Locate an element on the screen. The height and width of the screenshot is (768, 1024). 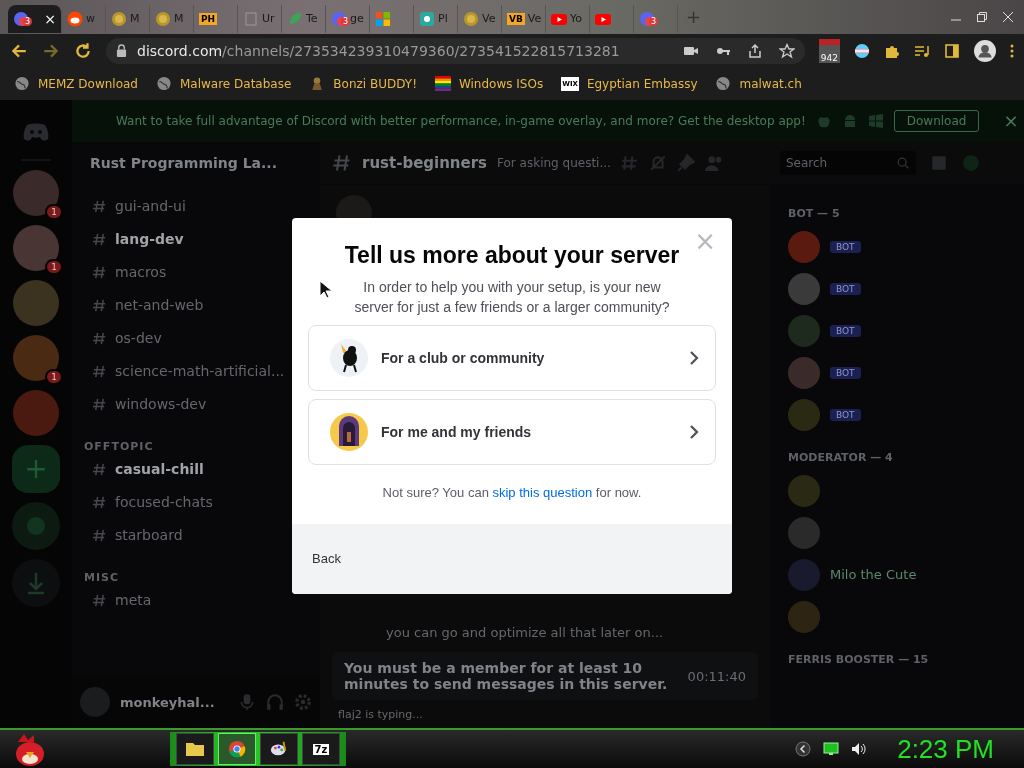
side-panel-icon is located at coordinates (952, 50).